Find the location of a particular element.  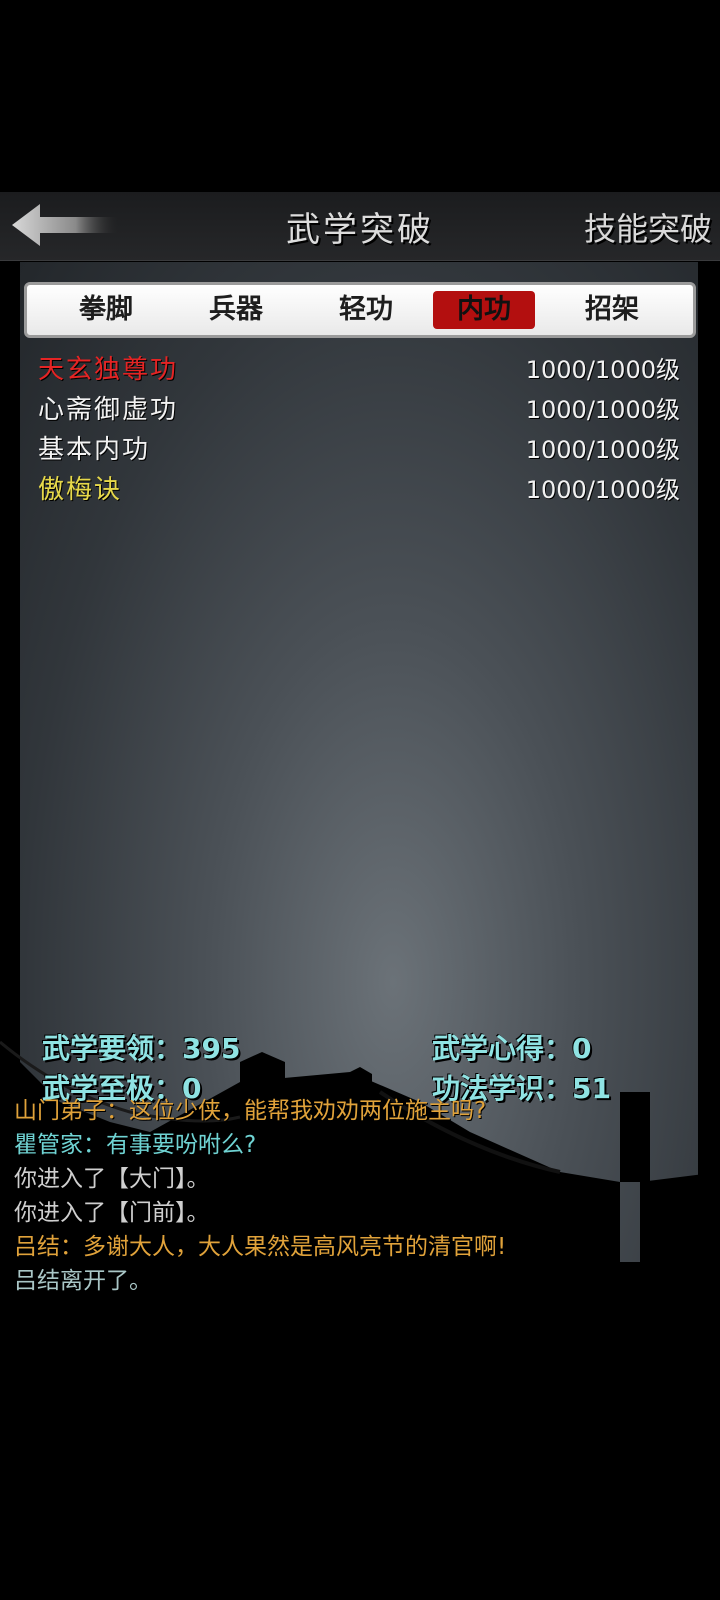

tab-bingqi: 兵器 is located at coordinates (236, 310).